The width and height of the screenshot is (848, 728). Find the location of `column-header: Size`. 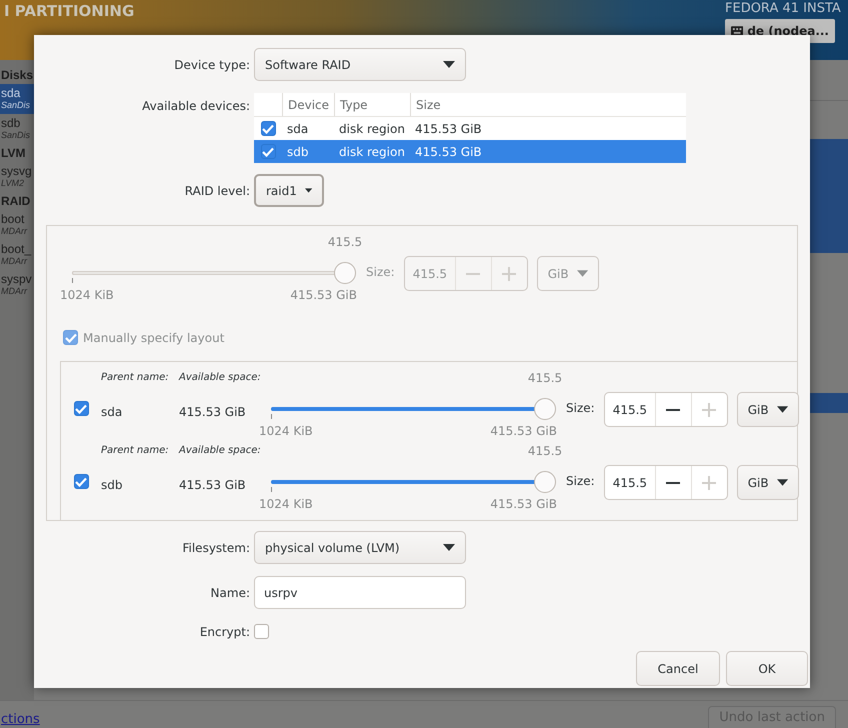

column-header: Size is located at coordinates (548, 104).